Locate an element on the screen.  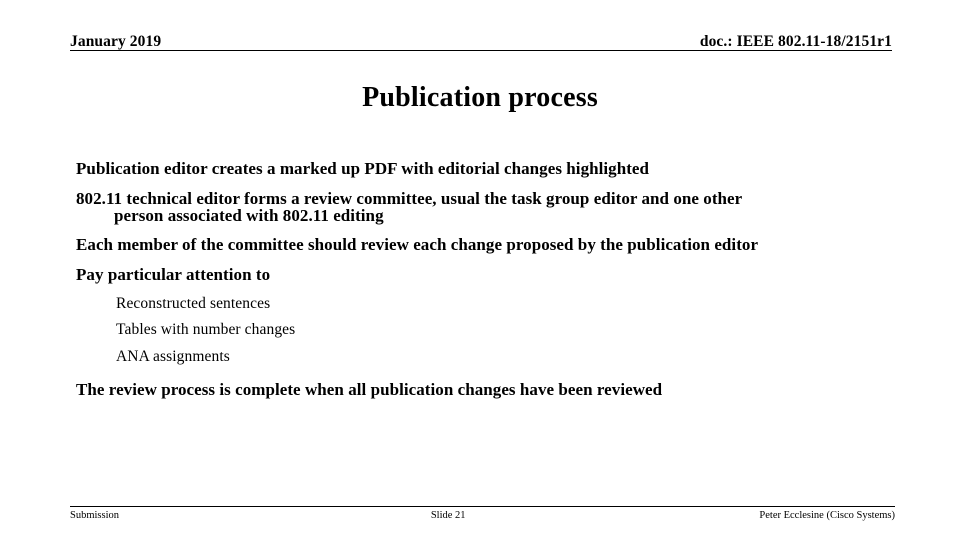
sub-bullet-item: Reconstructed sentences is located at coordinates (508, 303).